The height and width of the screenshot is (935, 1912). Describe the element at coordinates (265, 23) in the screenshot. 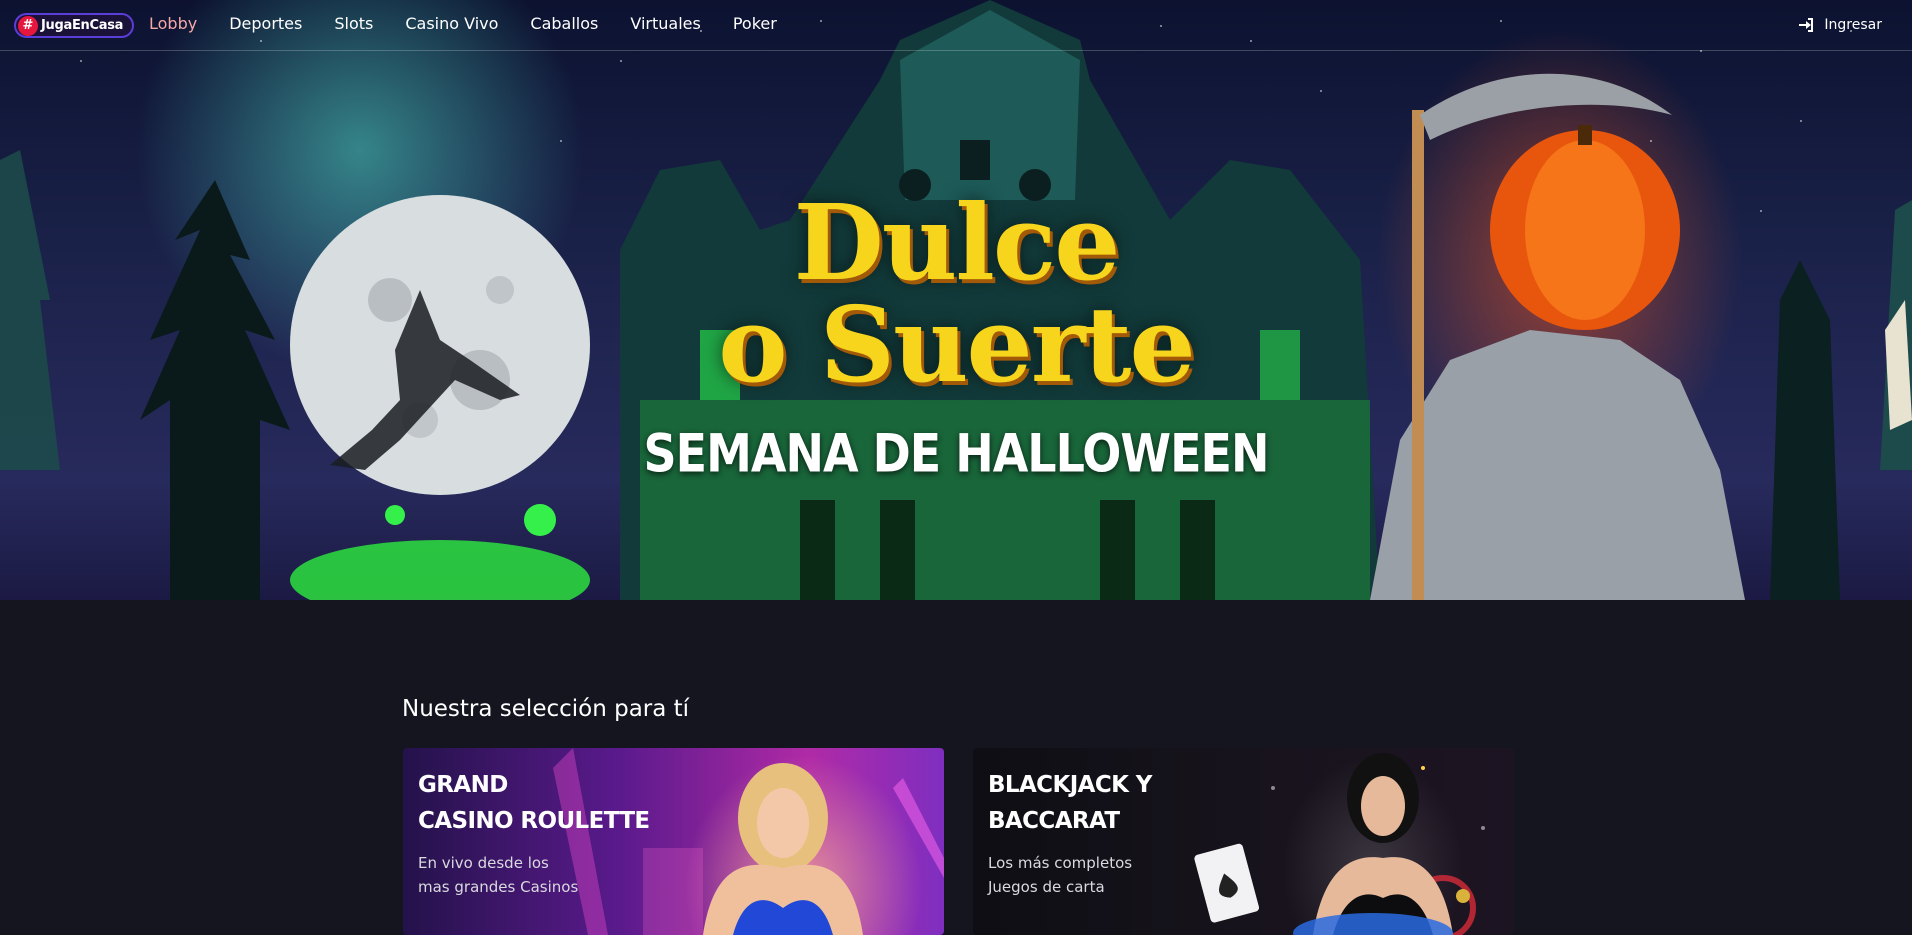

I see `nav-item-deportes: Deportes` at that location.